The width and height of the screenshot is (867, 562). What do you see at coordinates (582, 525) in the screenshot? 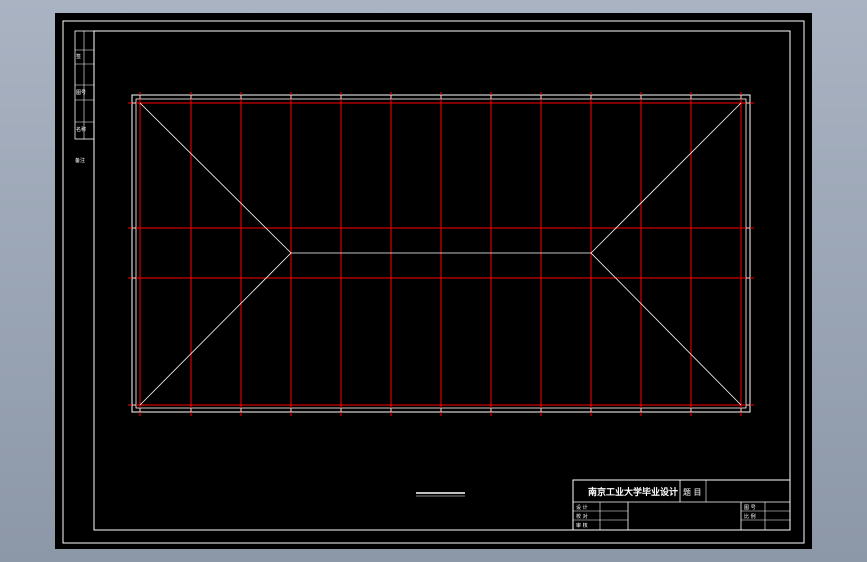
I see `title-block-row-label: 审 核` at bounding box center [582, 525].